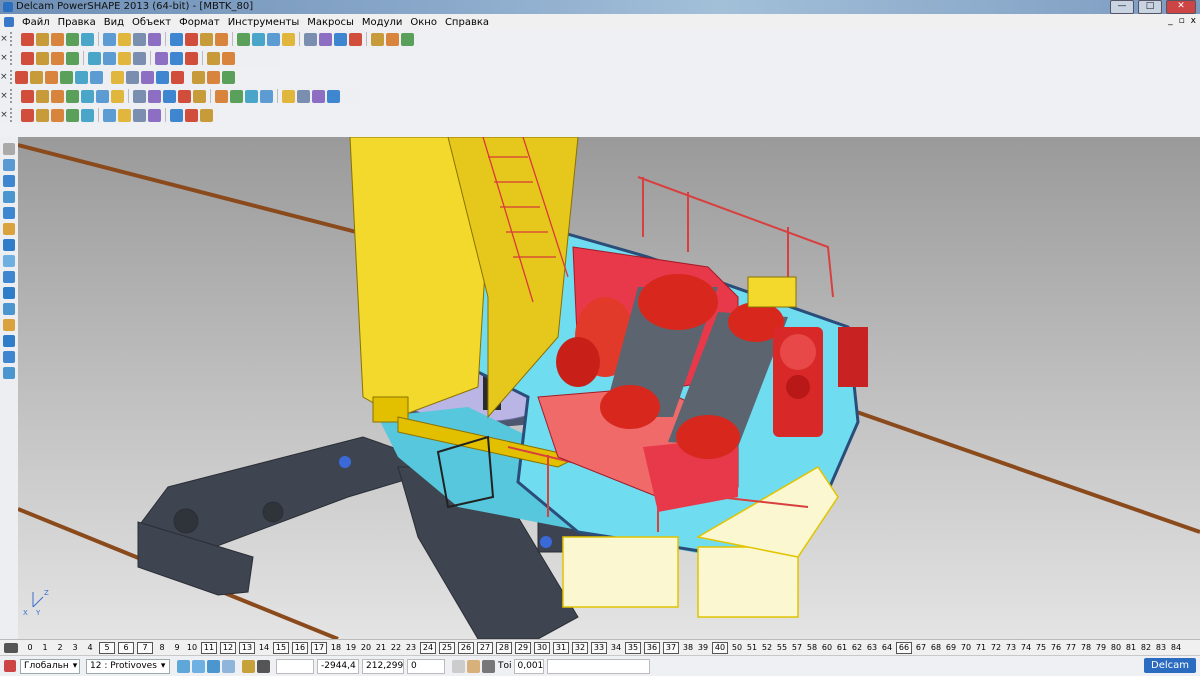 The height and width of the screenshot is (676, 1200). What do you see at coordinates (428, 648) in the screenshot?
I see `level-button-24: 24` at bounding box center [428, 648].